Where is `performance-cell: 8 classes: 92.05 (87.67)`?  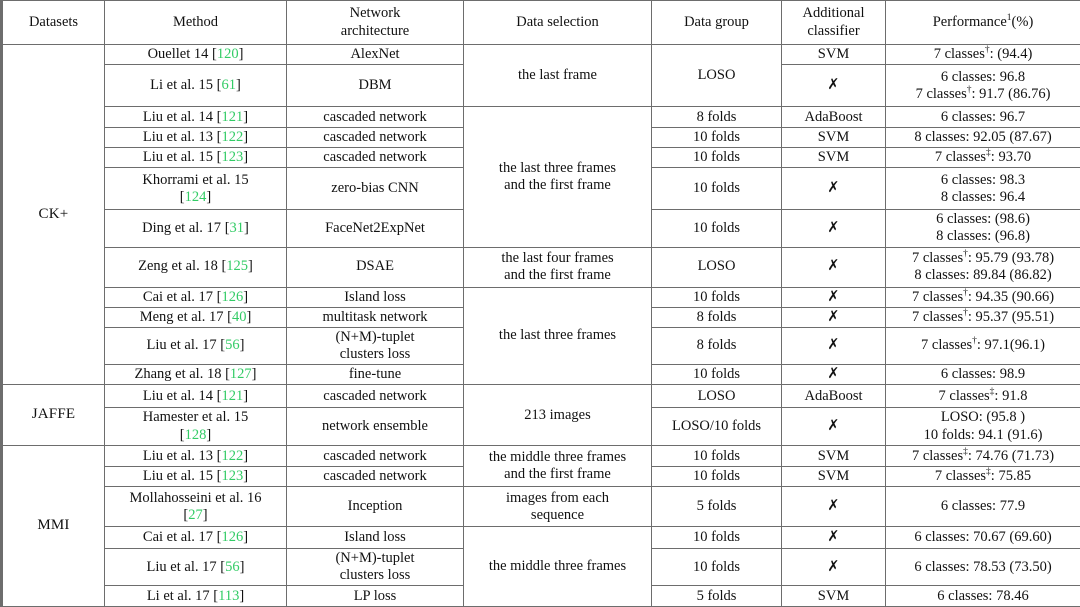 performance-cell: 8 classes: 92.05 (87.67) is located at coordinates (983, 138).